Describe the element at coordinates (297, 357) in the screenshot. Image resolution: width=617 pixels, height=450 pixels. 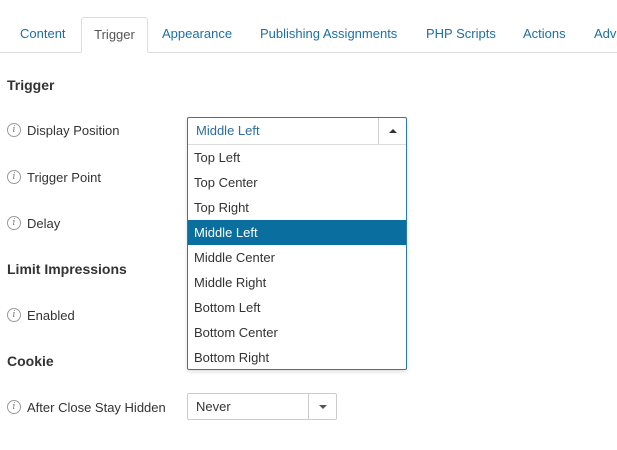
I see `option-bottom-right: Bottom Right` at that location.